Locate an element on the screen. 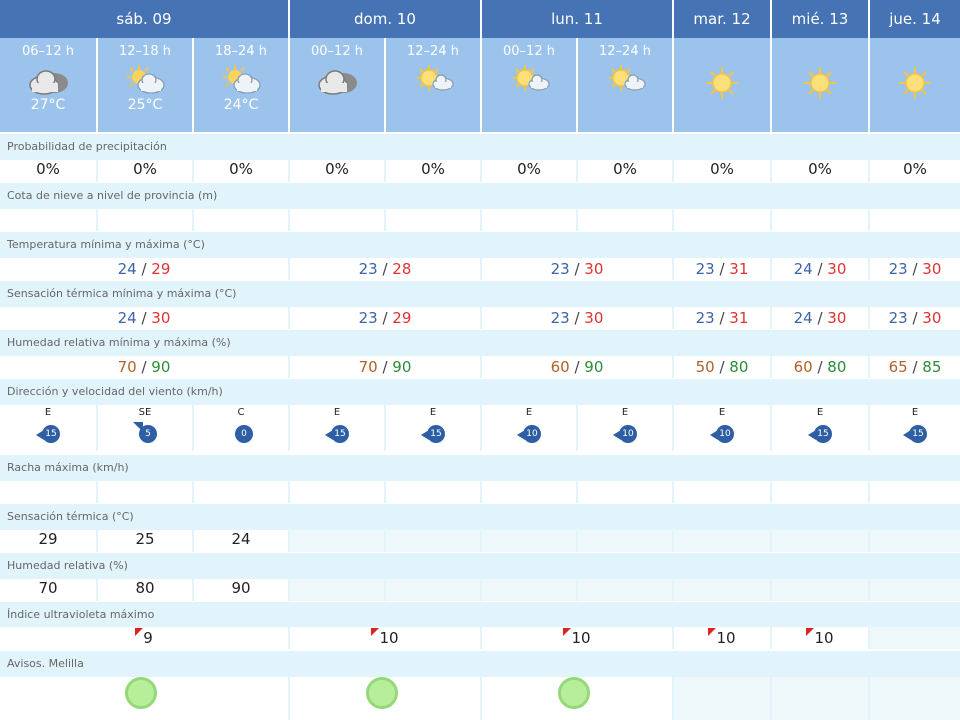 The width and height of the screenshot is (960, 720). day-header-tue: mar. 12 is located at coordinates (723, 19).